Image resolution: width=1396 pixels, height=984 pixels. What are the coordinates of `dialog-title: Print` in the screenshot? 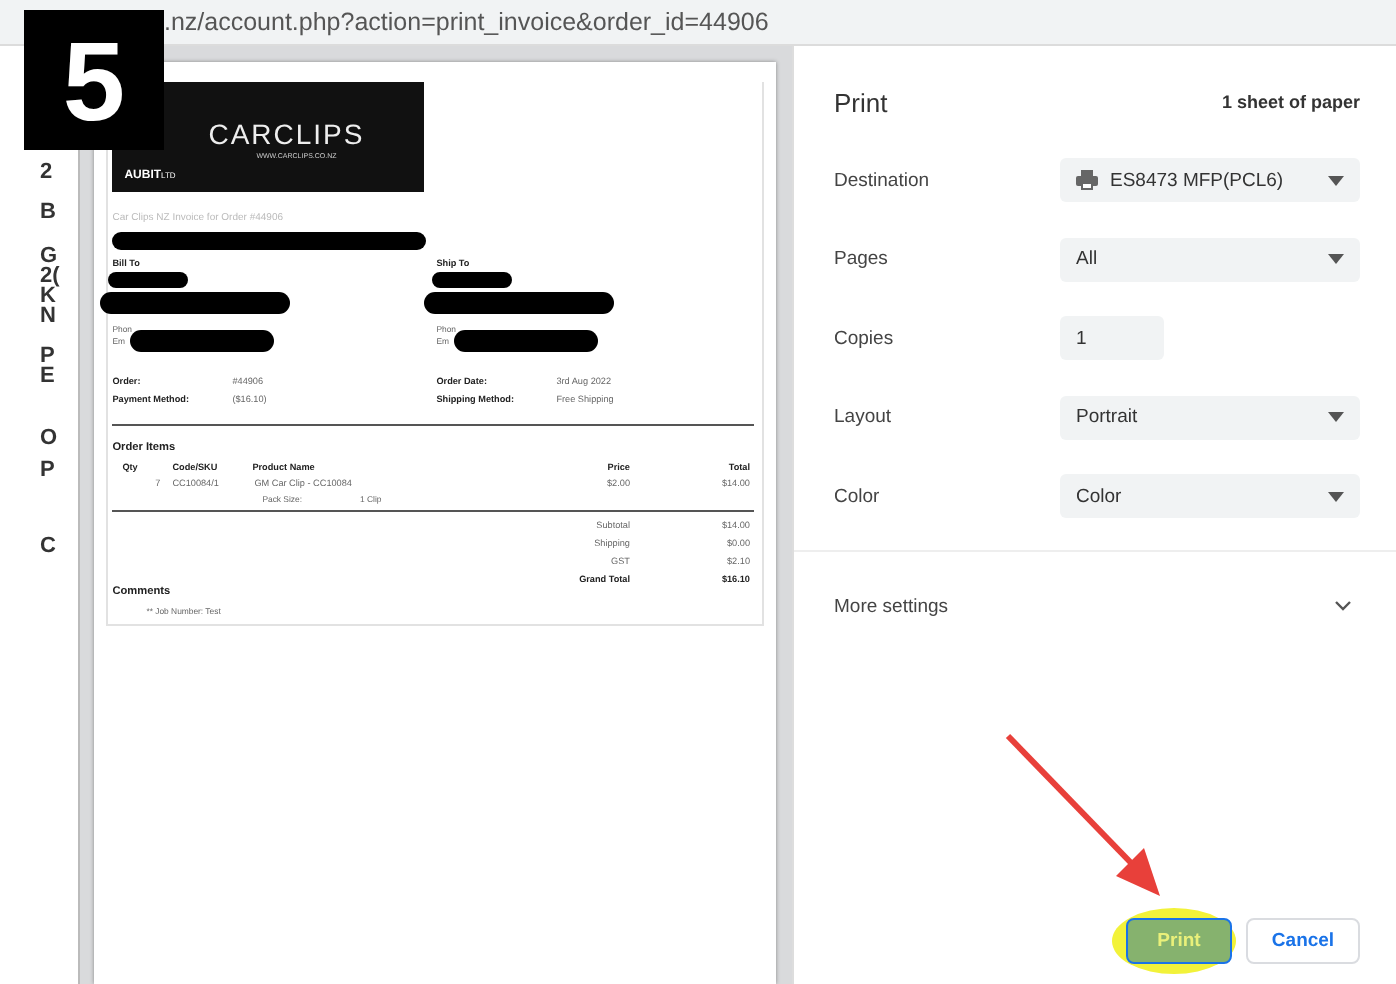 It's located at (861, 102).